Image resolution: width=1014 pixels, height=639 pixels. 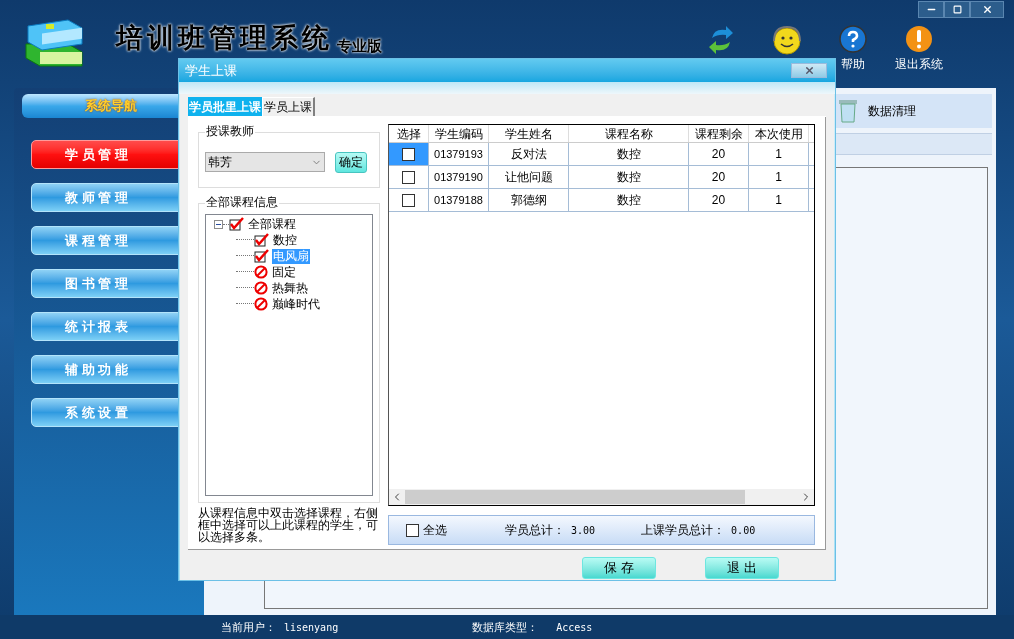 What do you see at coordinates (529, 133) in the screenshot?
I see `column-header: 学生姓名` at bounding box center [529, 133].